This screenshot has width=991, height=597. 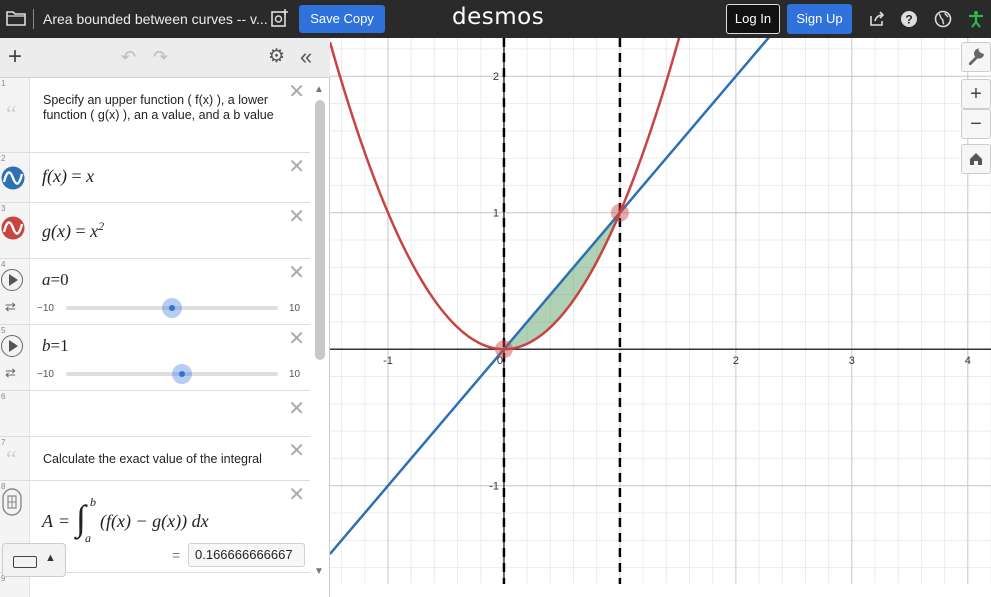 What do you see at coordinates (50, 558) in the screenshot?
I see `caret-up-icon: ▲` at bounding box center [50, 558].